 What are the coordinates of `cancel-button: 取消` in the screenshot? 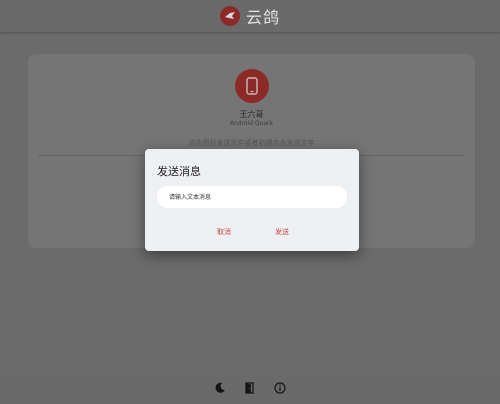 It's located at (224, 232).